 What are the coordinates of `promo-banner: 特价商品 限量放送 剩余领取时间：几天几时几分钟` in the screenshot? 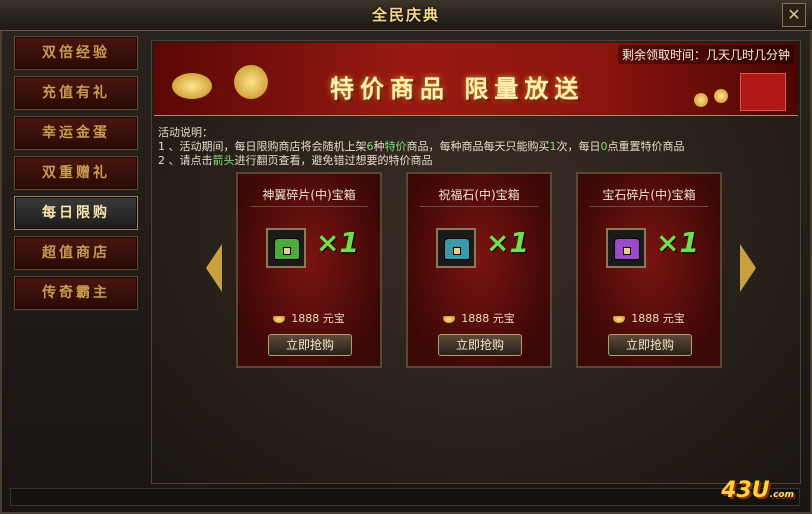 It's located at (476, 79).